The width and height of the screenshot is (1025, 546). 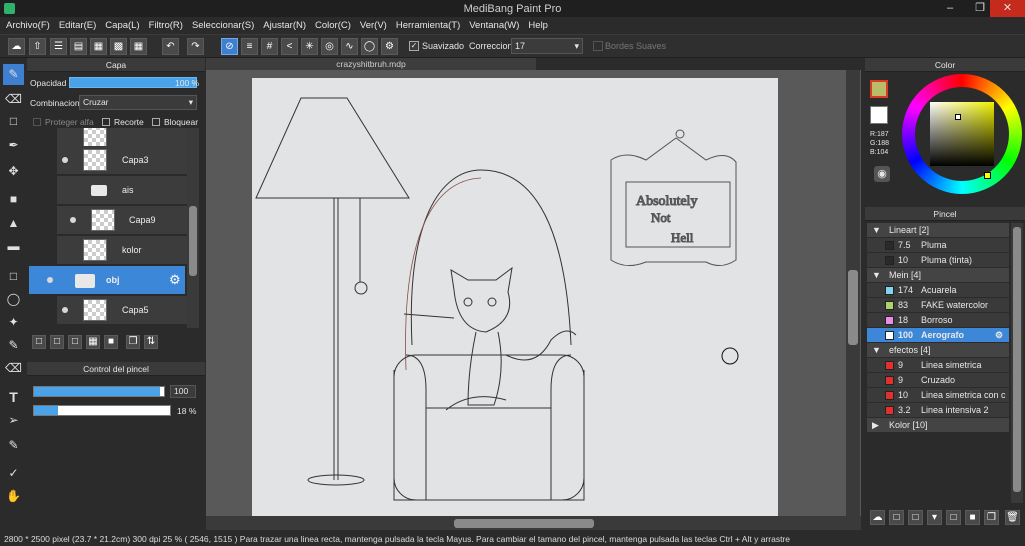 What do you see at coordinates (991, 517) in the screenshot?
I see `duplicate-brush-icon: ❐` at bounding box center [991, 517].